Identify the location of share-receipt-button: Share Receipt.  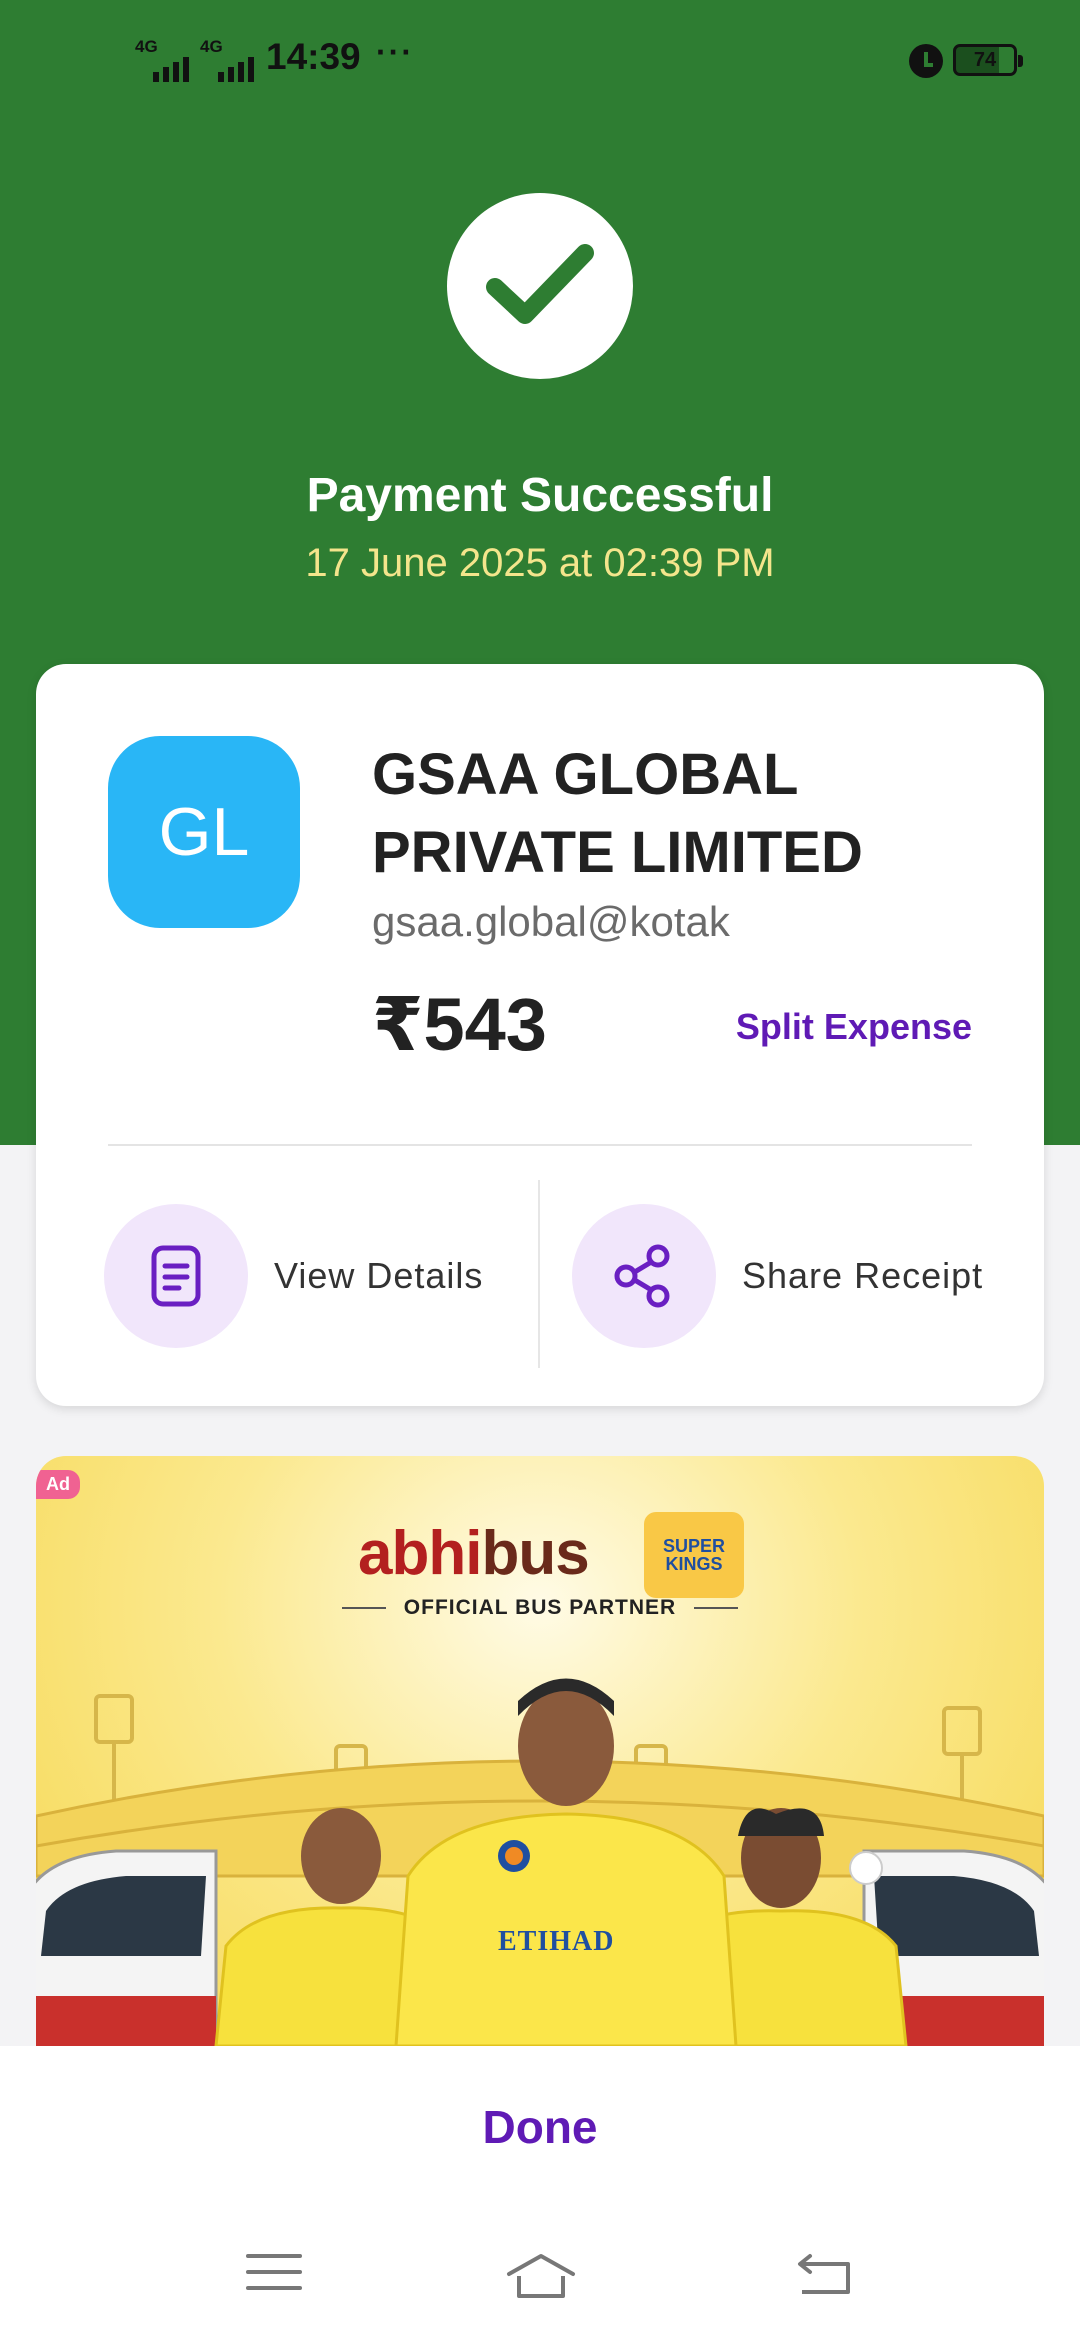
(777, 1276).